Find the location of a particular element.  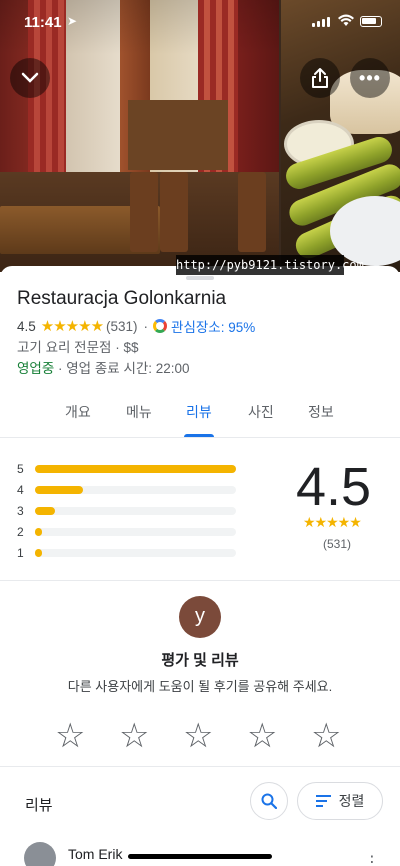

status-time: 11:41 is located at coordinates (43, 22).